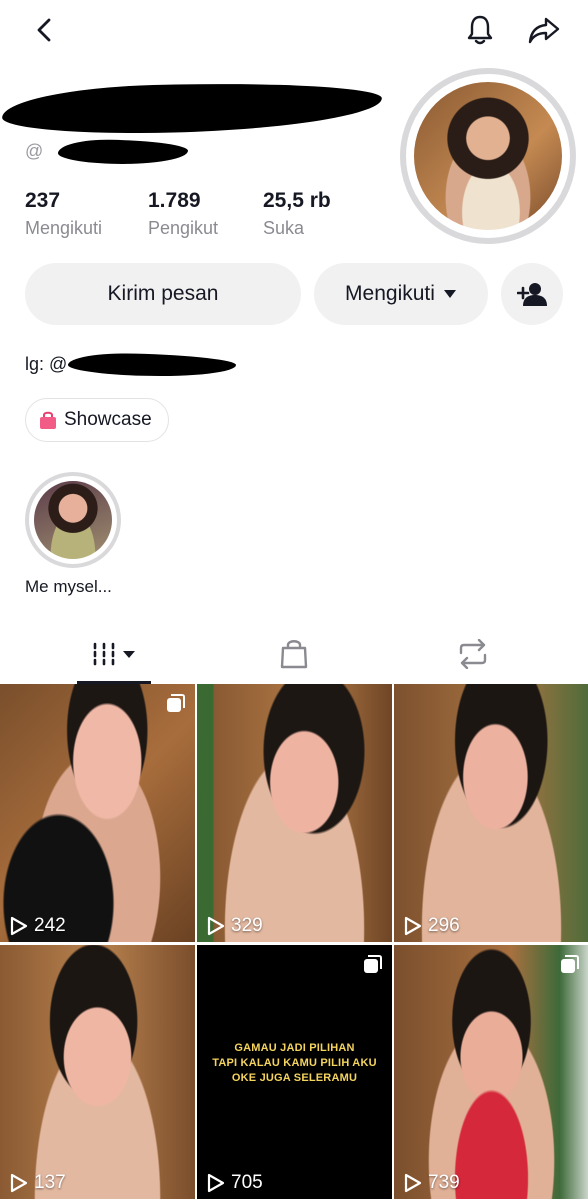 This screenshot has height=1199, width=588. What do you see at coordinates (491, 1072) in the screenshot?
I see `video-thumbnail: 739` at bounding box center [491, 1072].